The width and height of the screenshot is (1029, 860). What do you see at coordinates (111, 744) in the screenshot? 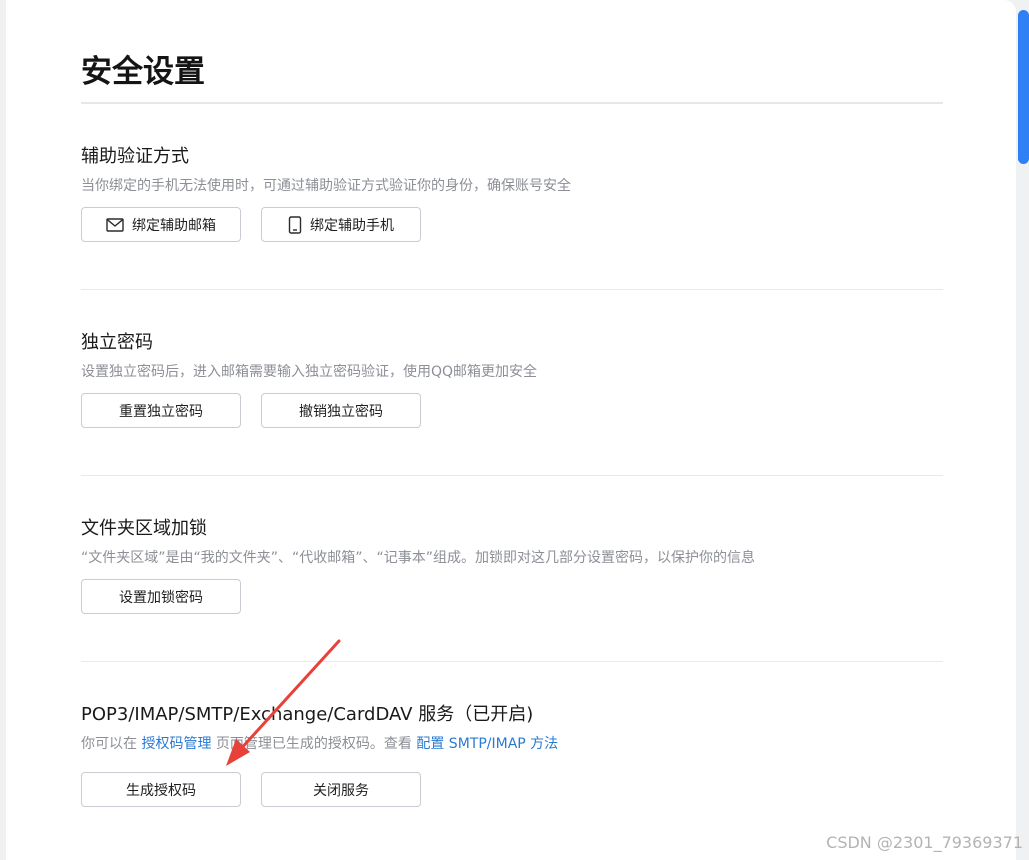
I see `description-text: 你可以在` at bounding box center [111, 744].